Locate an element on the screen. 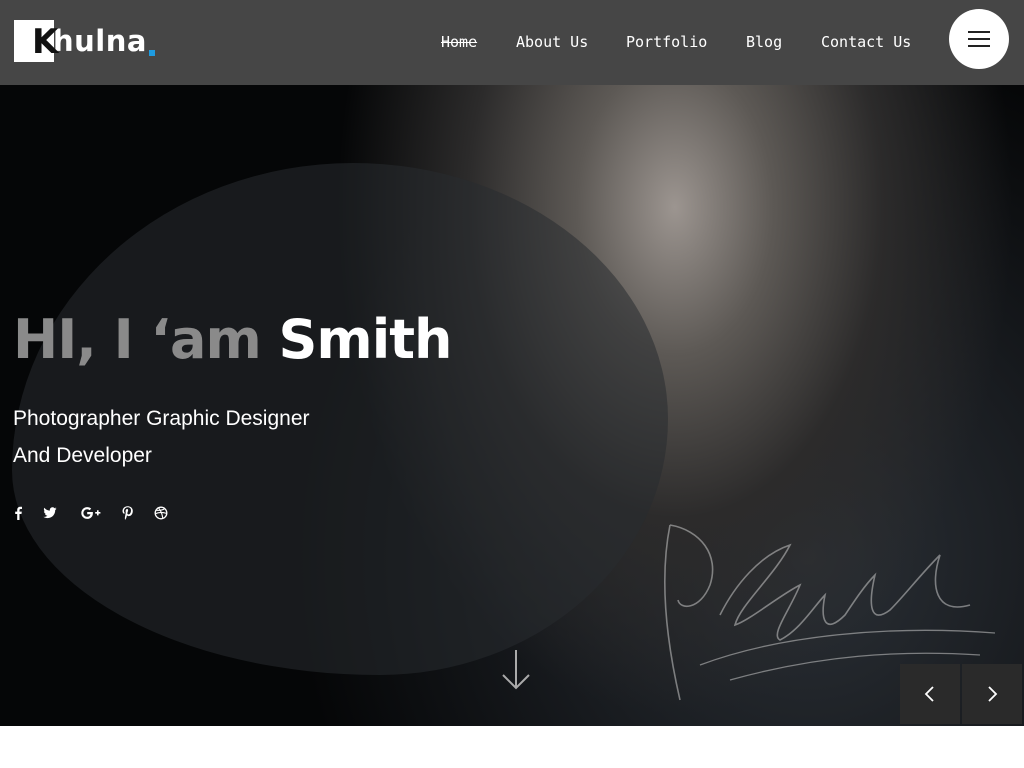 Image resolution: width=1024 pixels, height=768 pixels. chevron-left-icon is located at coordinates (929, 694).